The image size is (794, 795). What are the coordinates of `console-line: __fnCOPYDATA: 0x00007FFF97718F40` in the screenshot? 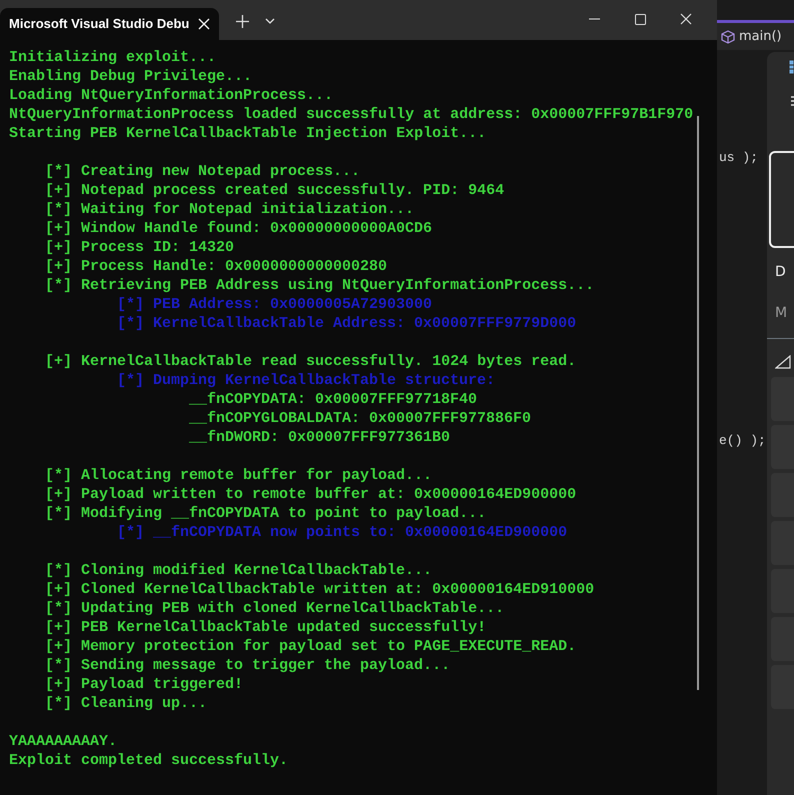 It's located at (333, 399).